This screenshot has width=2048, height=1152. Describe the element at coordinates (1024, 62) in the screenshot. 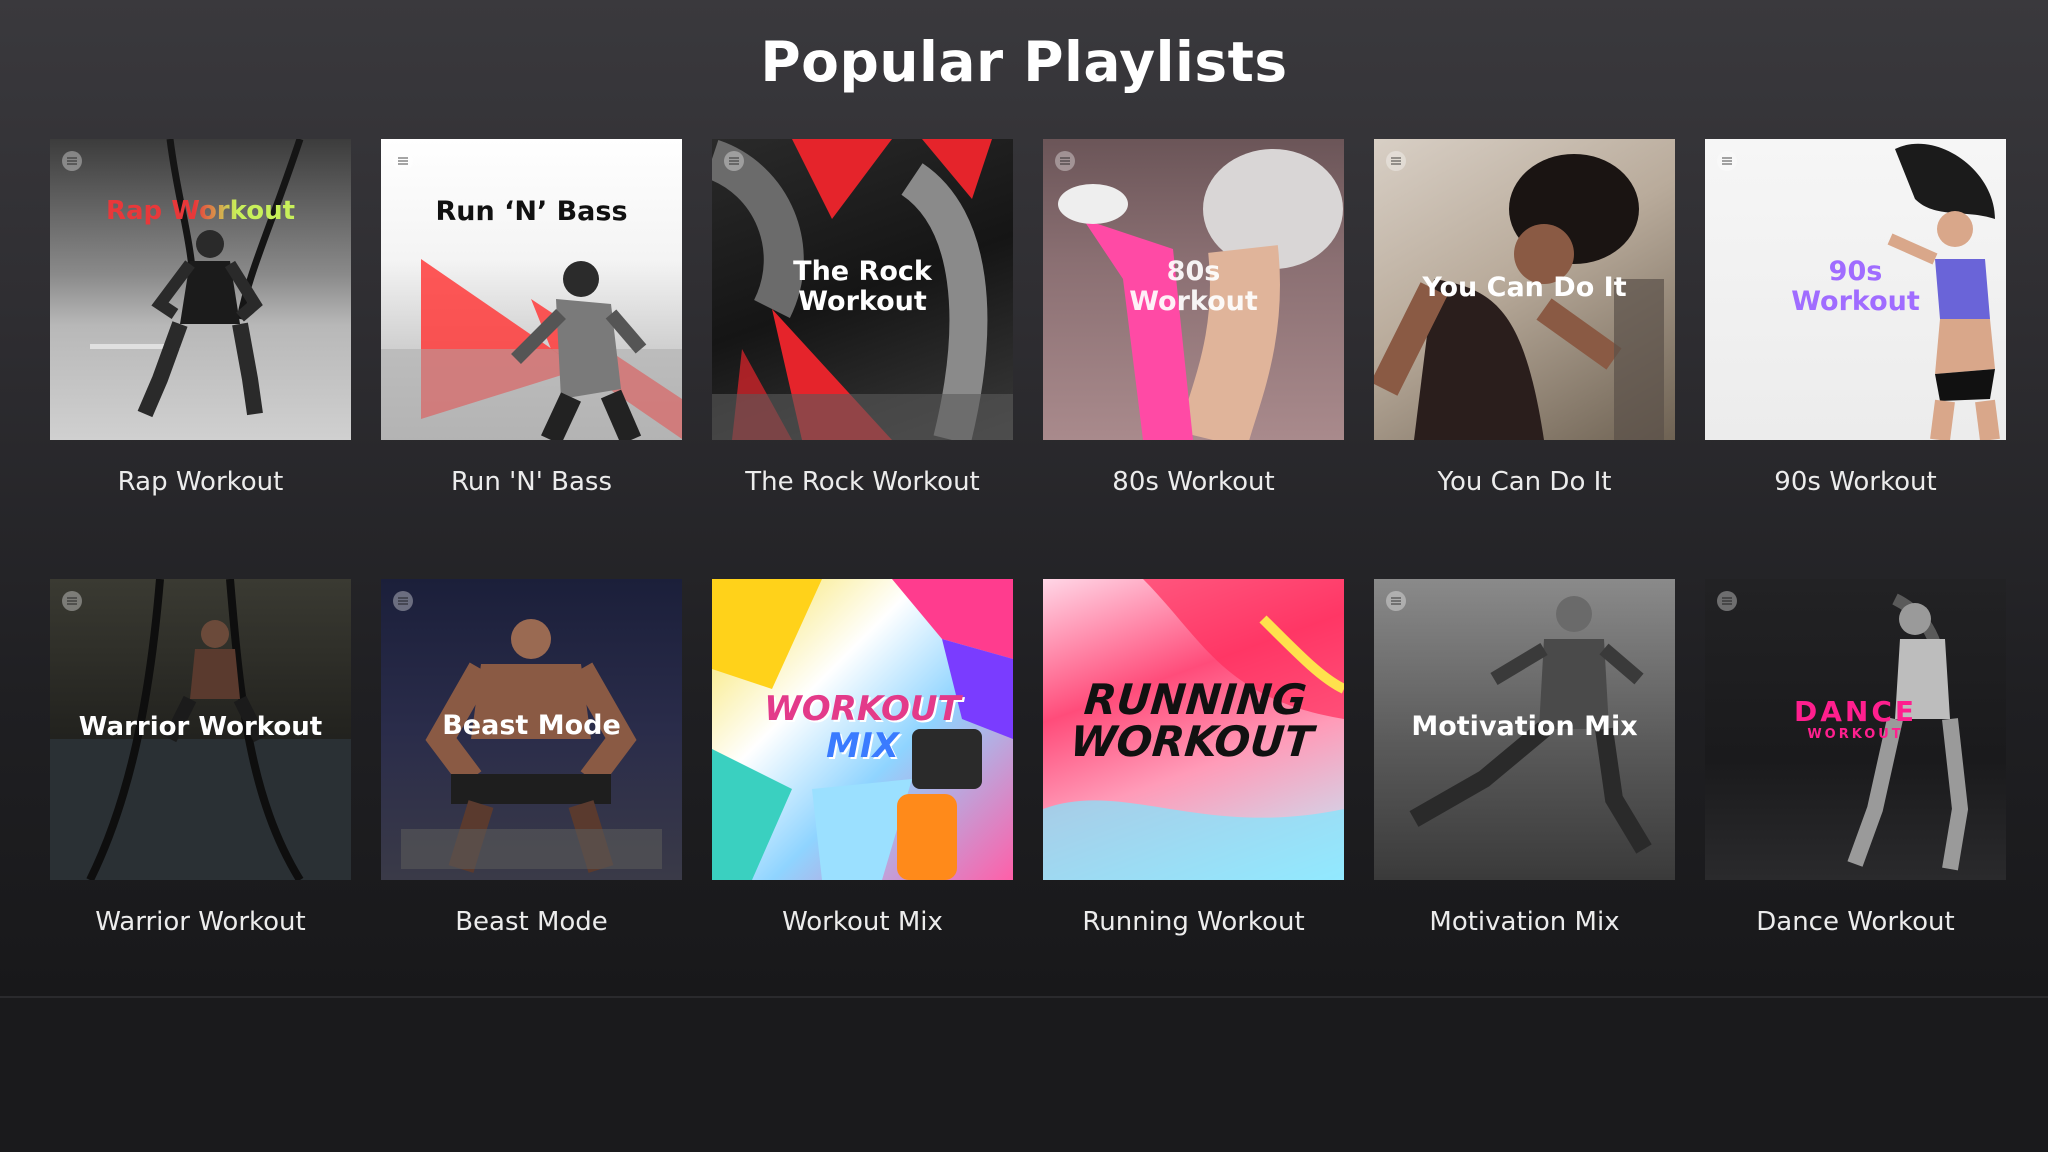

I see `section-title: Popular Playlists` at that location.